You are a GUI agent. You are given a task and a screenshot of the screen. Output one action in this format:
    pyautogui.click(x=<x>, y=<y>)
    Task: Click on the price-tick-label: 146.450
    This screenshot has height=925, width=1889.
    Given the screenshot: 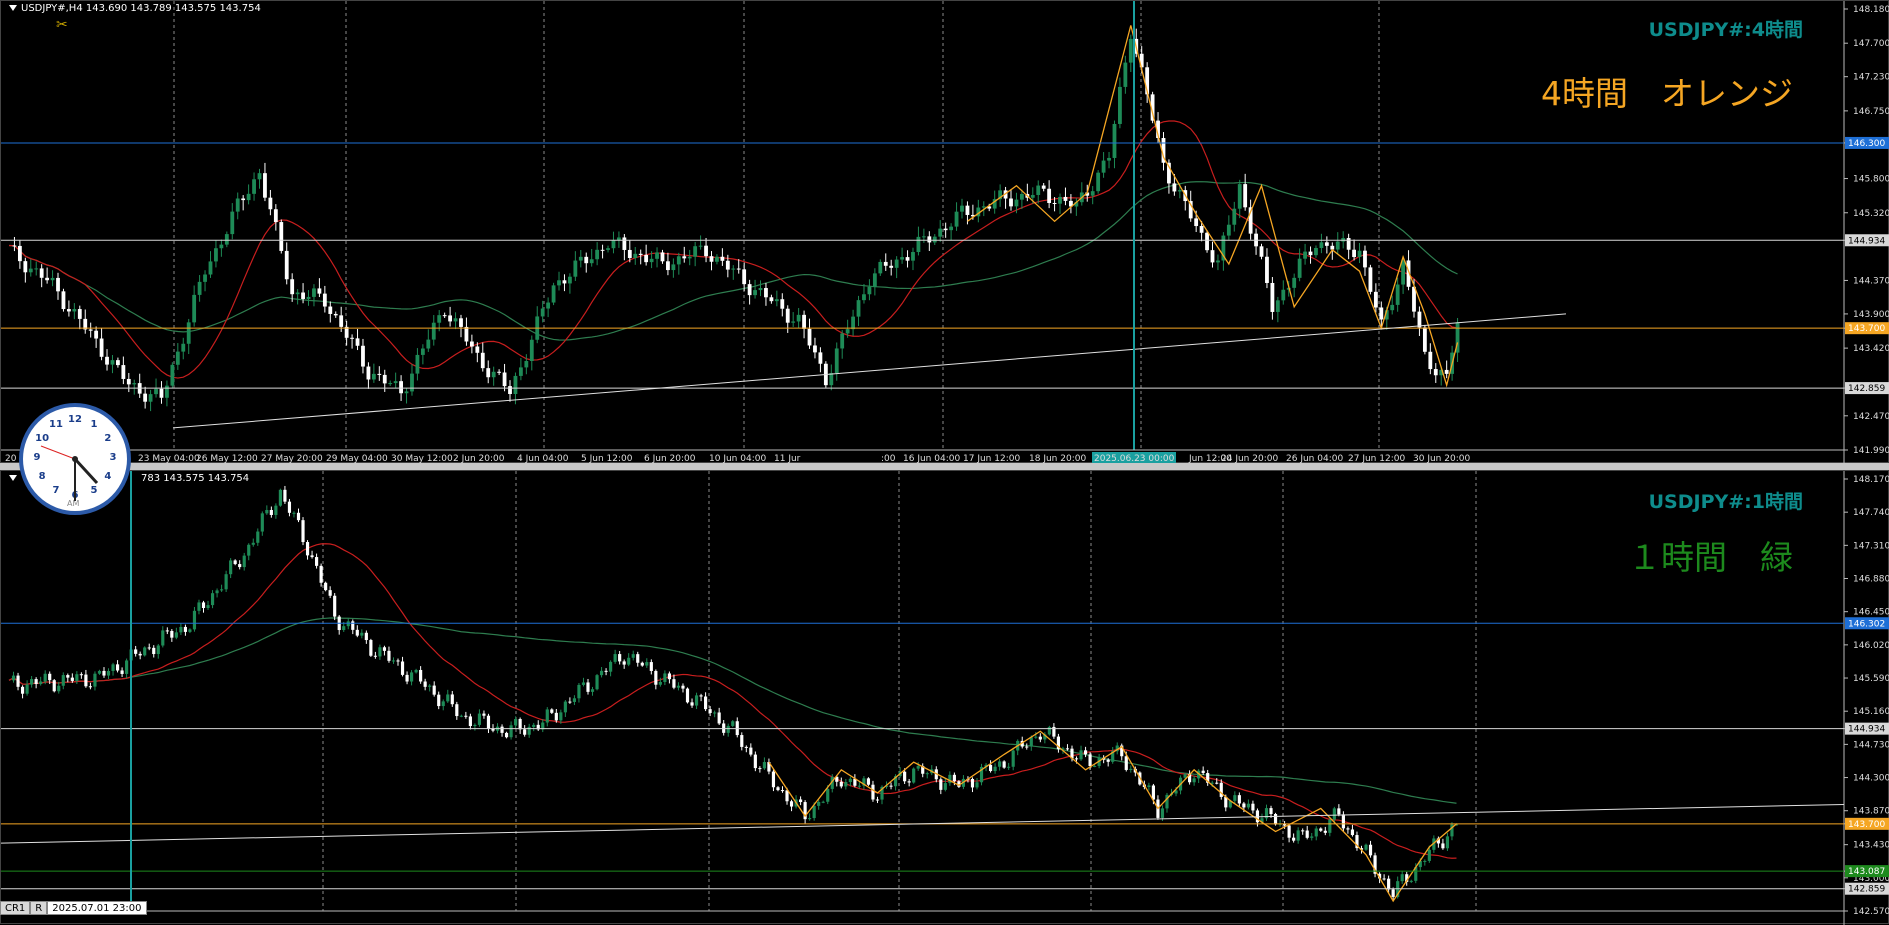 What is the action you would take?
    pyautogui.click(x=1871, y=613)
    